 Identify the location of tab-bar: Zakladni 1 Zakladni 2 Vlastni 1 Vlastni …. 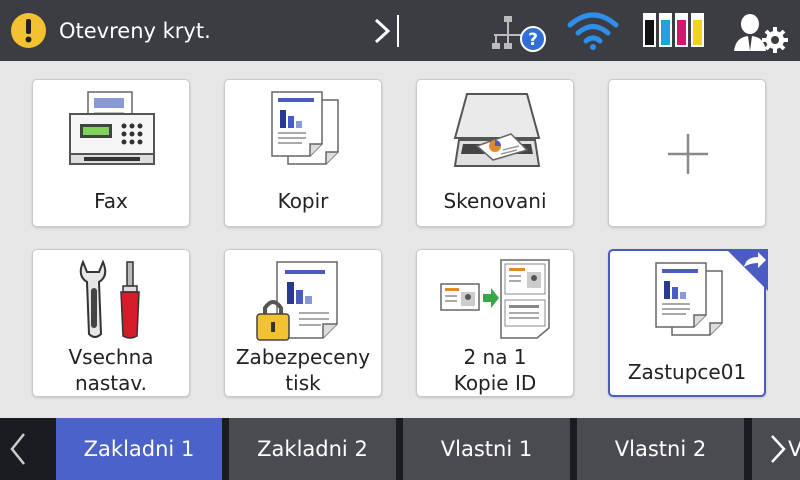
(400, 449).